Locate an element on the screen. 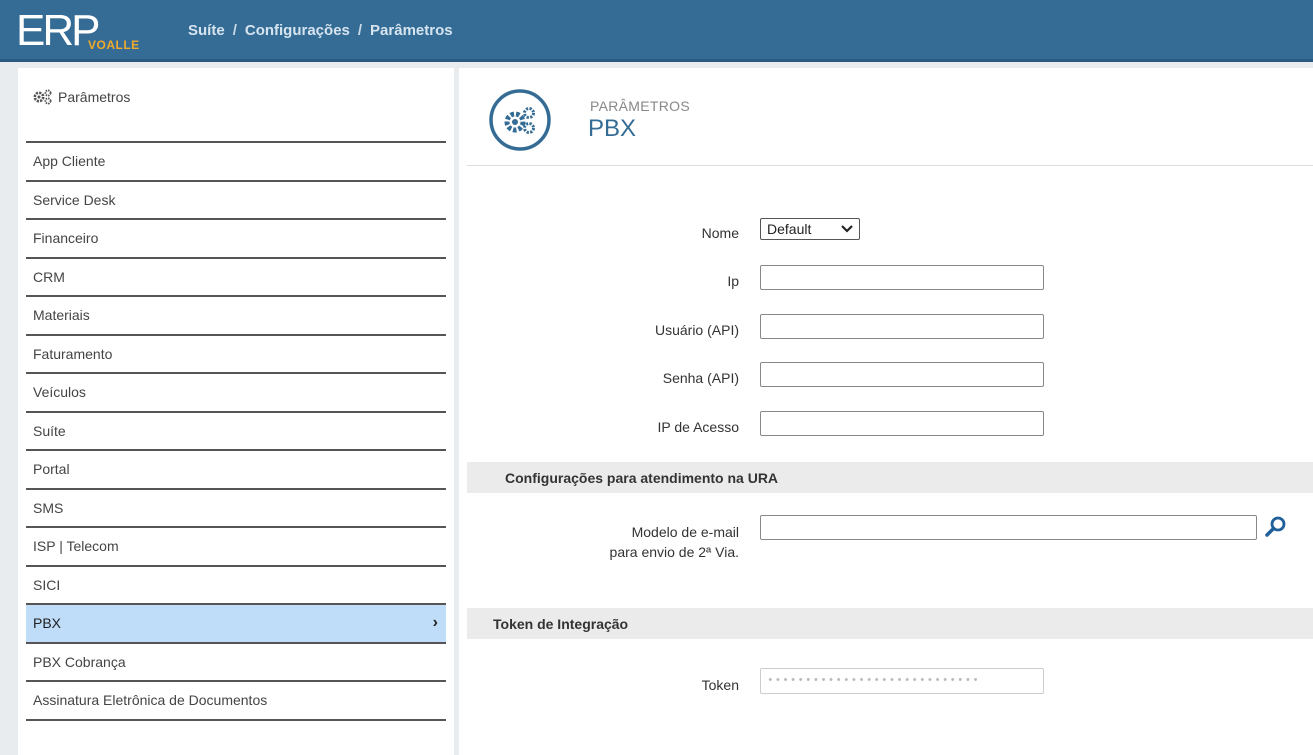 This screenshot has height=755, width=1313. sidebar-item-label: PBX is located at coordinates (47, 623).